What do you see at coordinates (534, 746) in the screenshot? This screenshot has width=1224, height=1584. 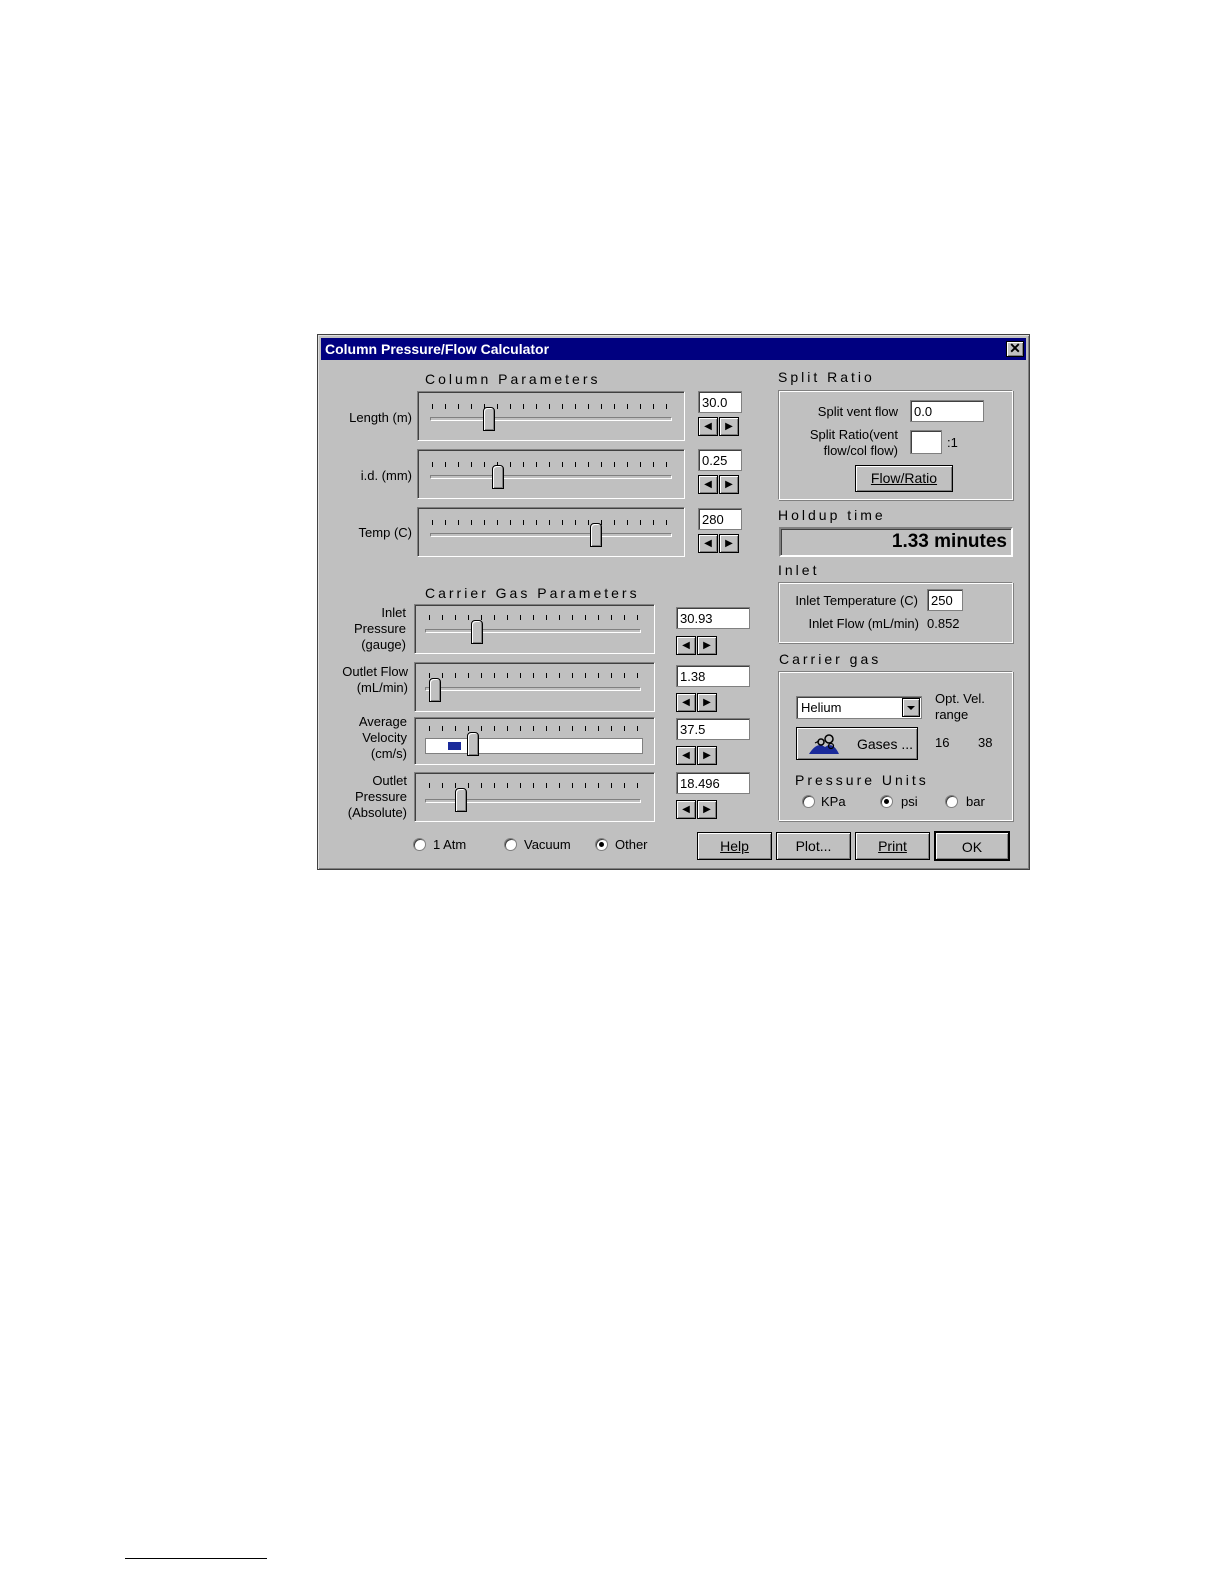 I see `optimal-velocity-range-bar` at bounding box center [534, 746].